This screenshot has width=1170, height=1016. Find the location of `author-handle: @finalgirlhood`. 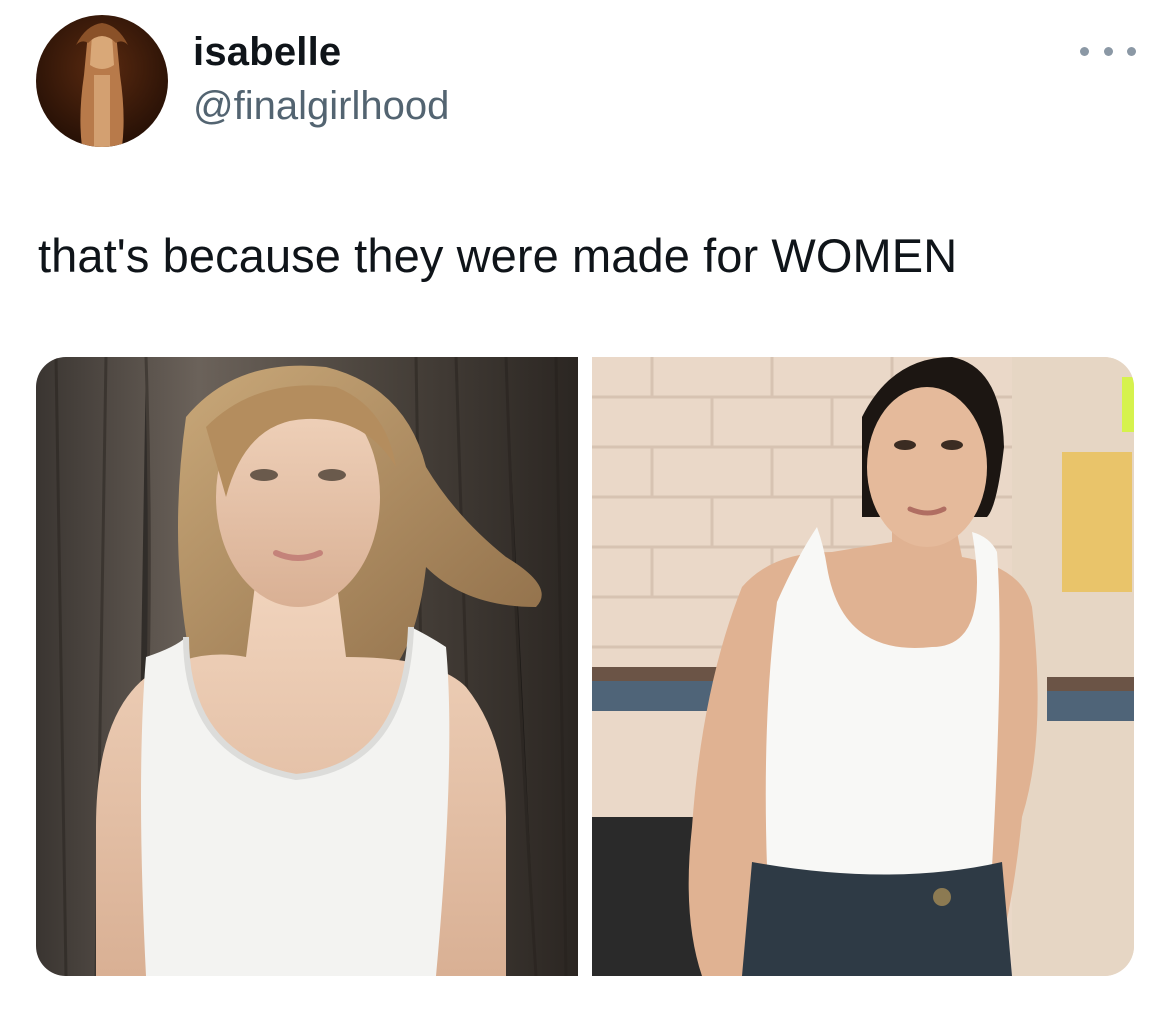

author-handle: @finalgirlhood is located at coordinates (321, 106).